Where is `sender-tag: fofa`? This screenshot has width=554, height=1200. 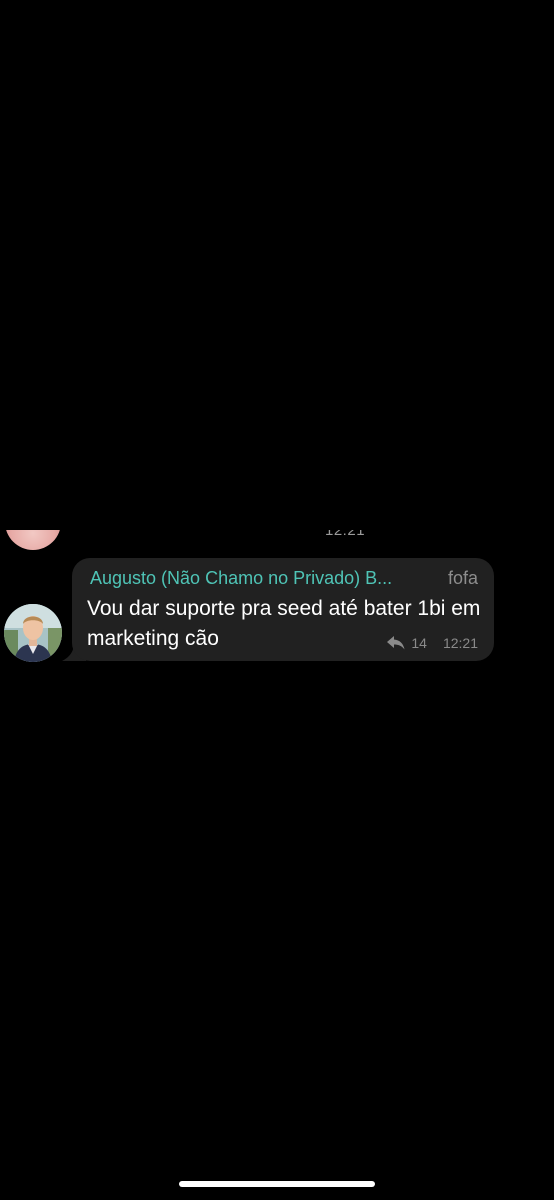
sender-tag: fofa is located at coordinates (462, 578).